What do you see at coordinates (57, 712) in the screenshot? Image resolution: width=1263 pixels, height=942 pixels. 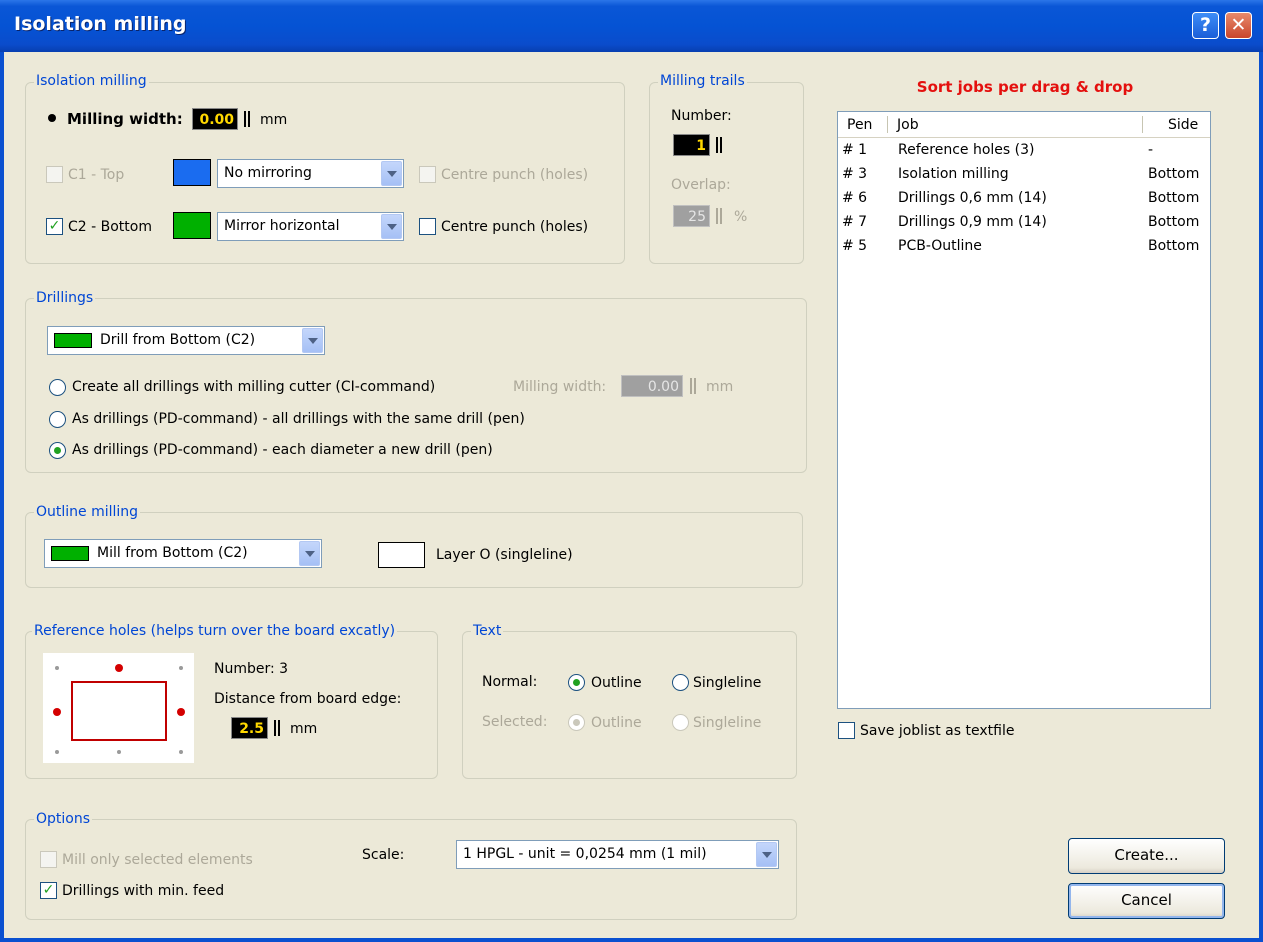 I see `reference-hole-left` at bounding box center [57, 712].